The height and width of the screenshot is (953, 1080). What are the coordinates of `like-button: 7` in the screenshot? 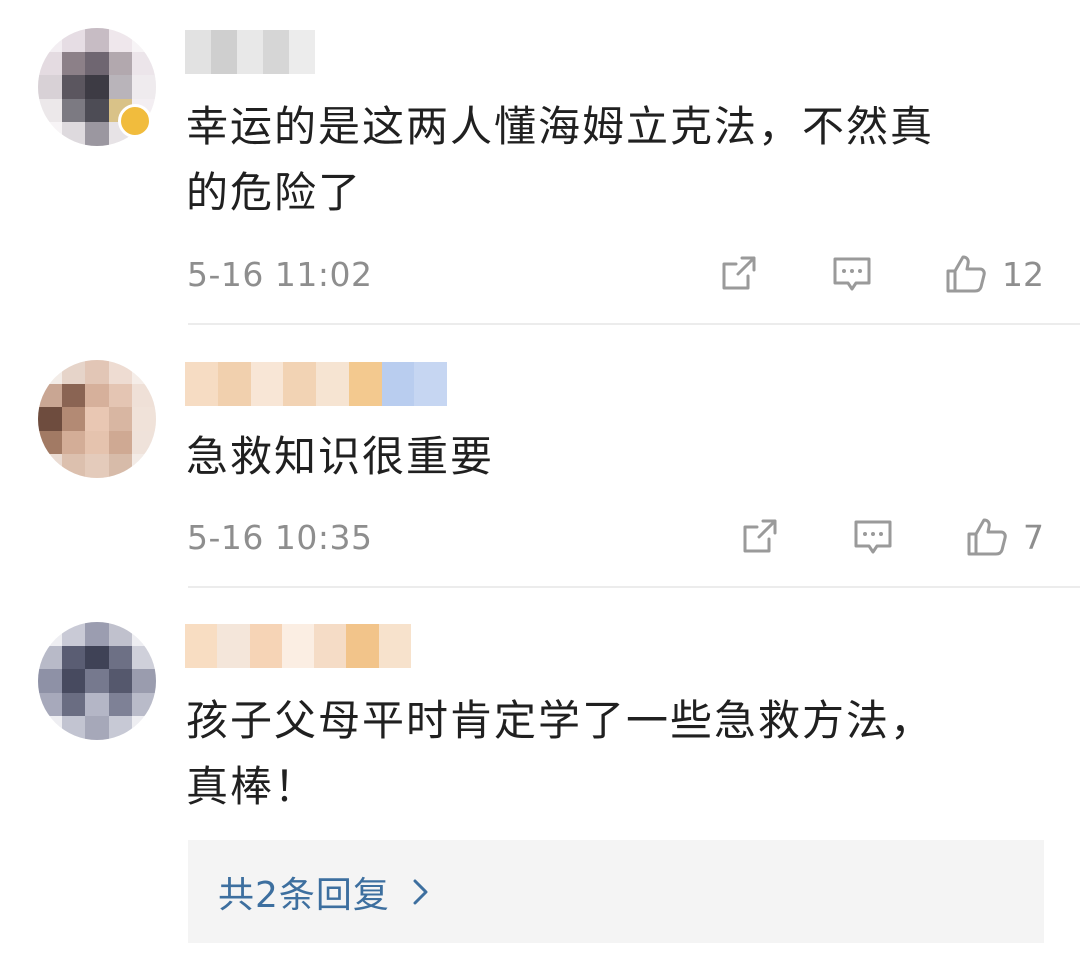 It's located at (1004, 537).